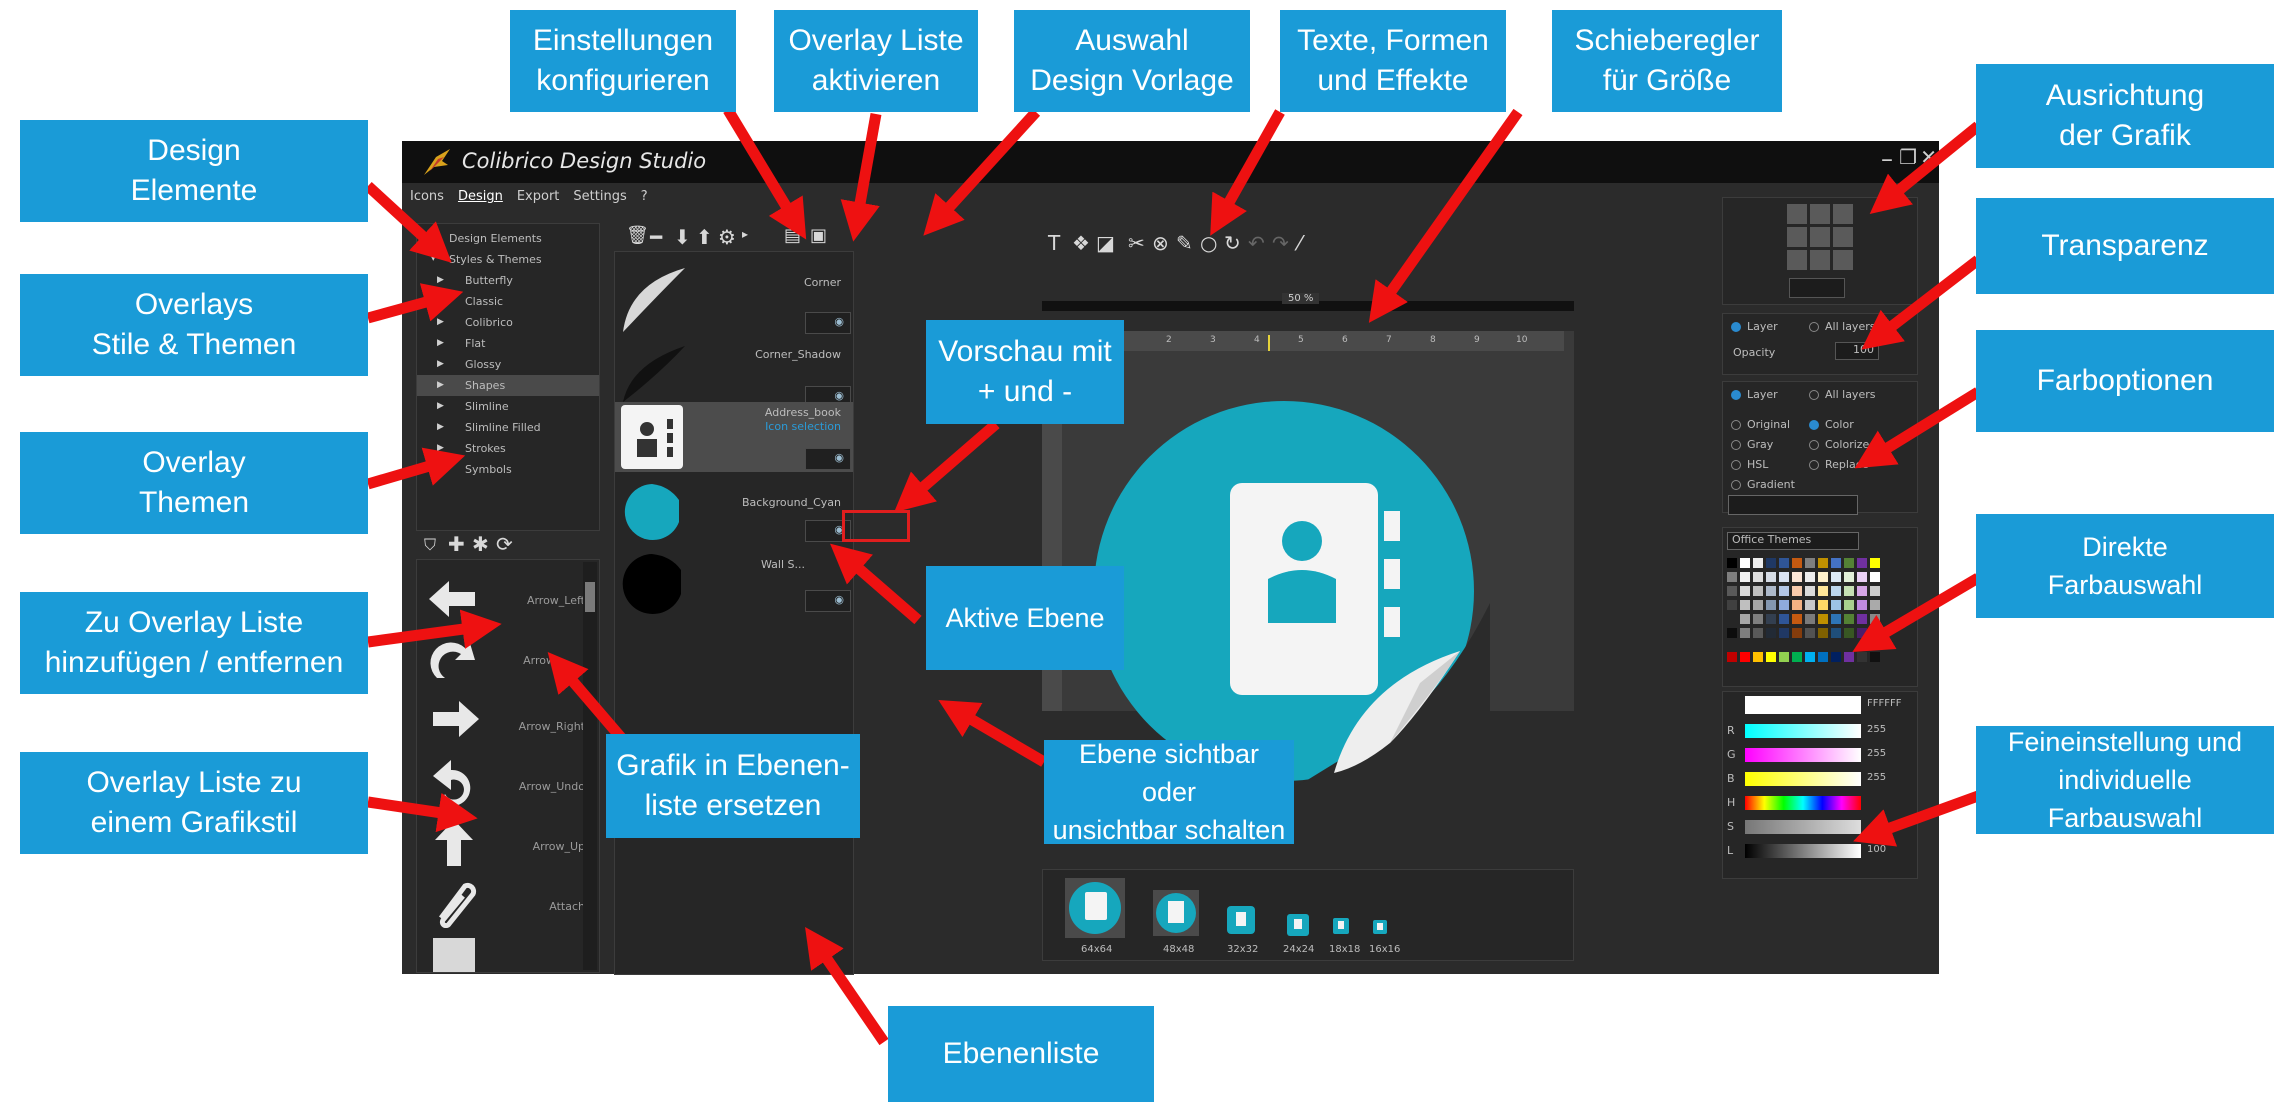 The width and height of the screenshot is (2284, 1102). I want to click on arrow-ausrichtung, so click(1925, 167).